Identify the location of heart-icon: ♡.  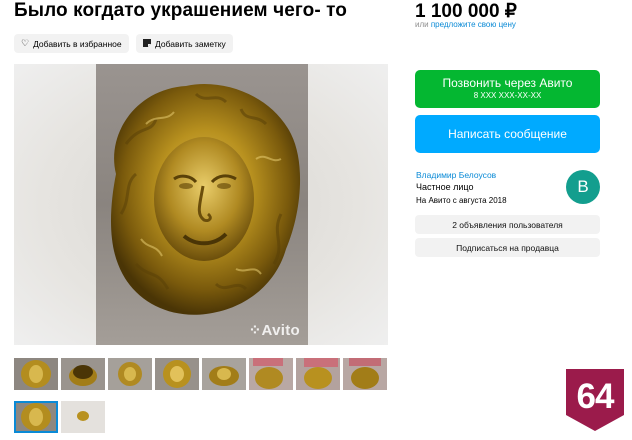
(25, 43).